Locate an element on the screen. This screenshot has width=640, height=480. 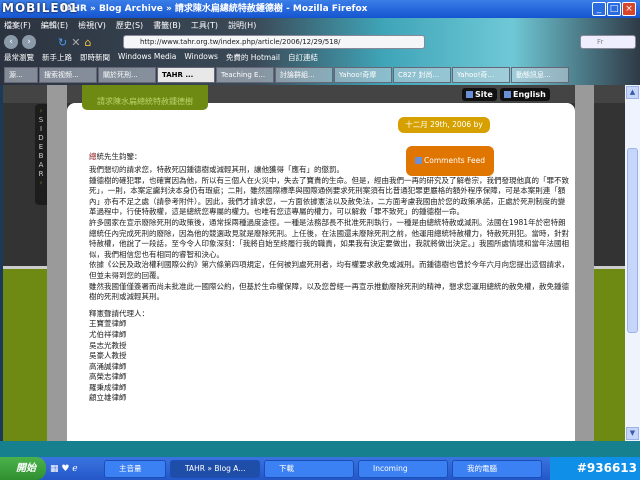
tab: Yahoo!奇摩 is located at coordinates (363, 75).